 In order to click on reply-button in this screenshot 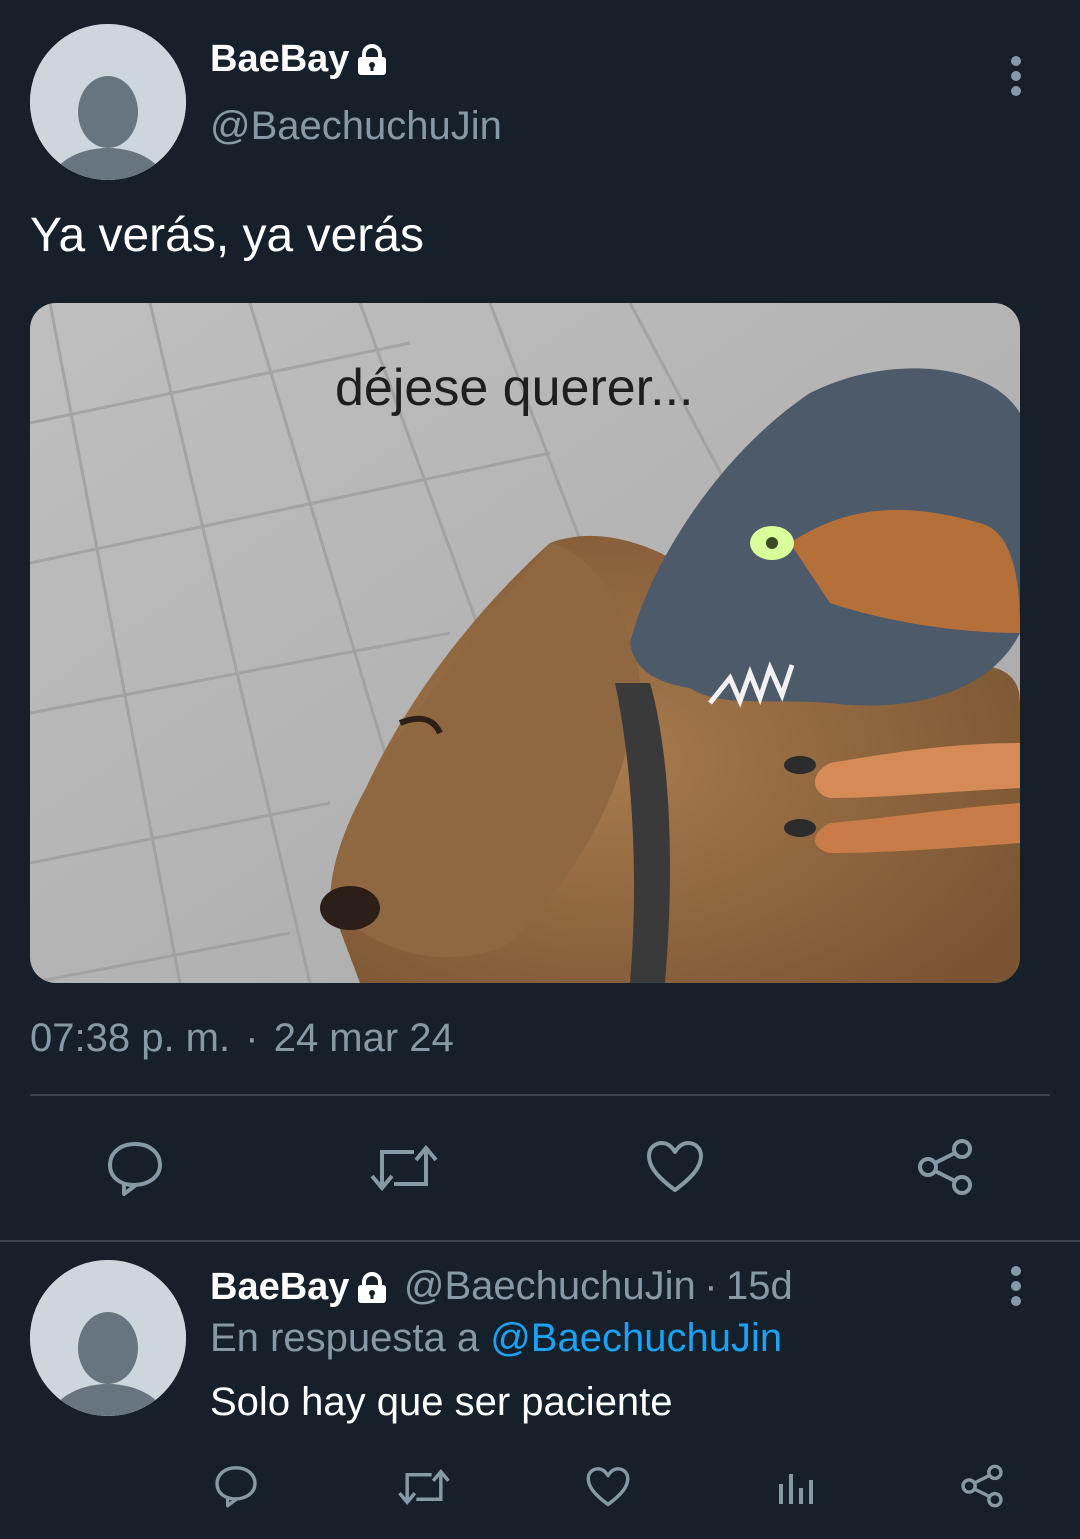, I will do `click(135, 1168)`.